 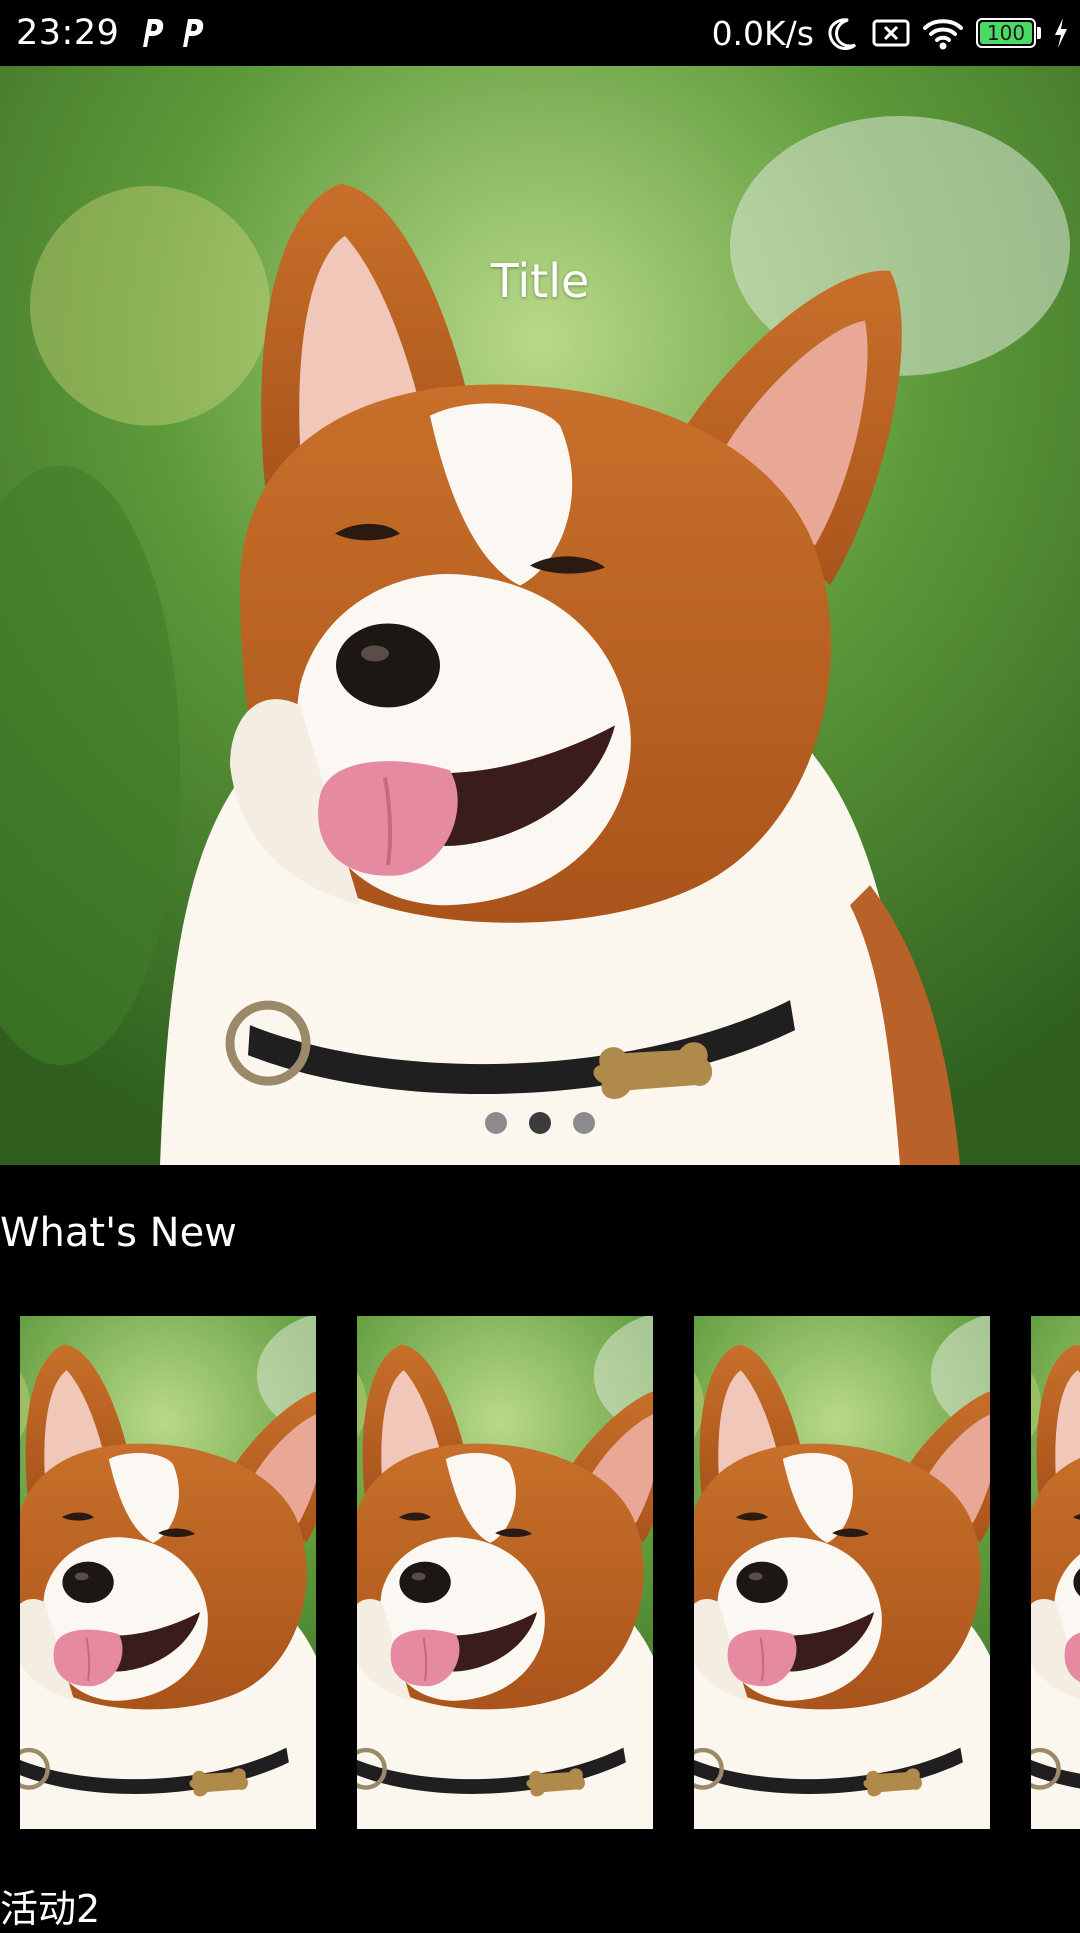 What do you see at coordinates (943, 34) in the screenshot?
I see `wifi-icon` at bounding box center [943, 34].